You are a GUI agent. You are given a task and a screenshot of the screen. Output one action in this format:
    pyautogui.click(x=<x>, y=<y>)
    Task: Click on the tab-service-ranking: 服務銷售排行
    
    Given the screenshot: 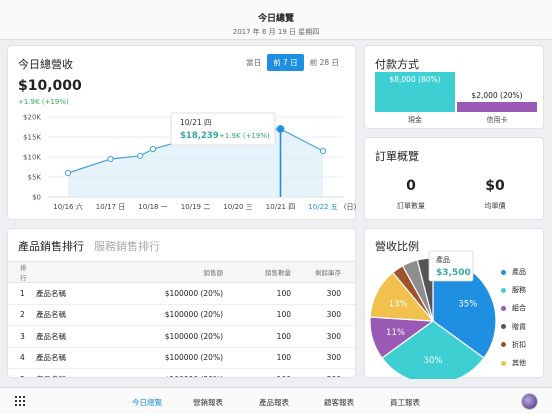 What is the action you would take?
    pyautogui.click(x=127, y=246)
    